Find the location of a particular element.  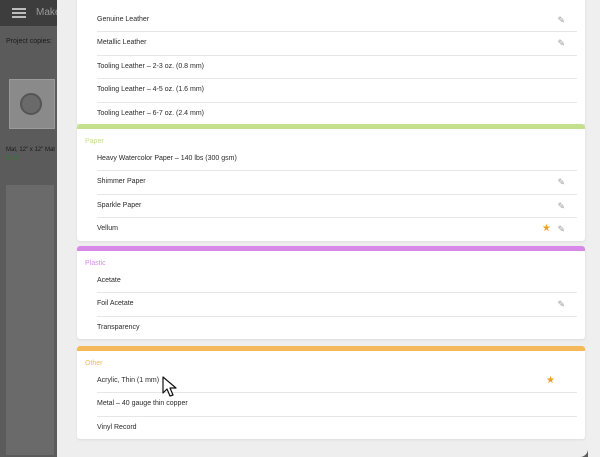

material-label: Metallic Leather is located at coordinates (122, 43).